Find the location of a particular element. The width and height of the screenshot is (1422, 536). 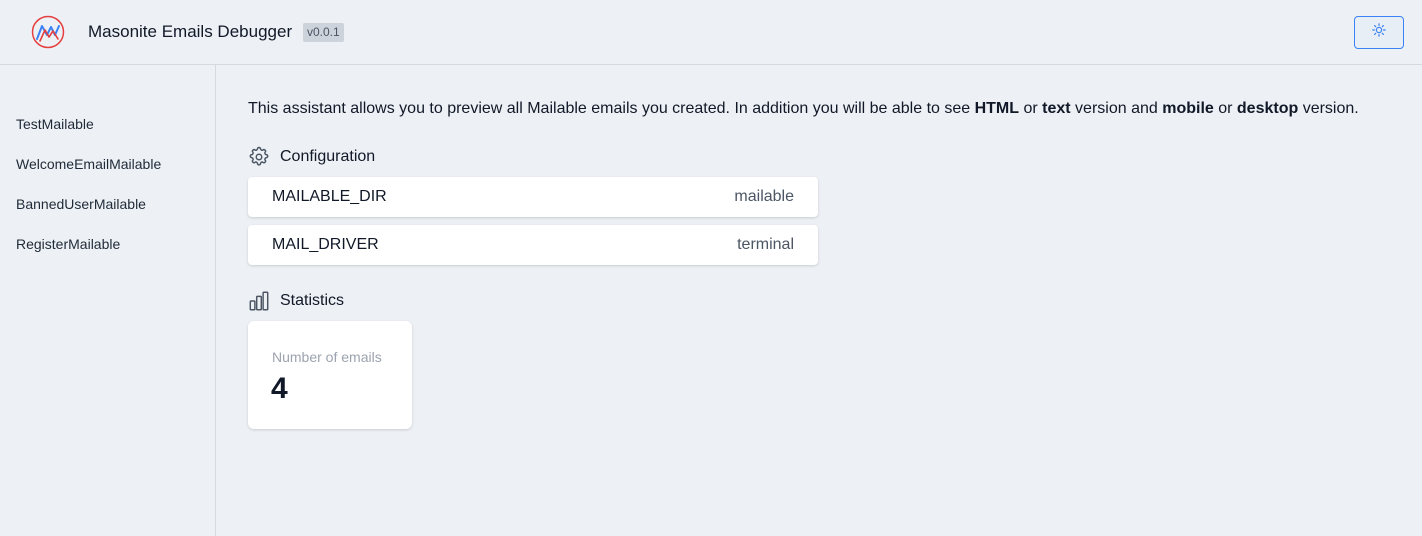

stat-card-number-of-emails: Number of emails 4 is located at coordinates (330, 375).